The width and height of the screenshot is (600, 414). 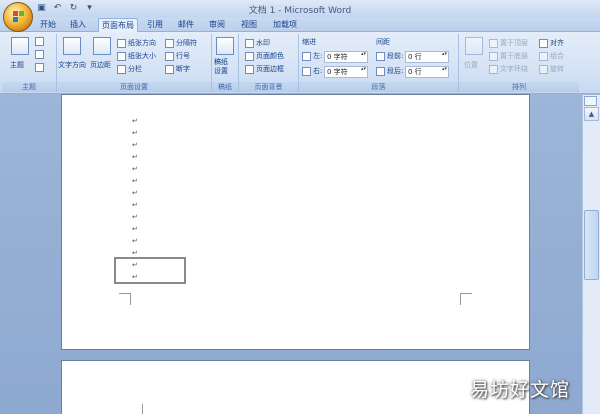 What do you see at coordinates (57, 8) in the screenshot?
I see `undo-icon: ↶` at bounding box center [57, 8].